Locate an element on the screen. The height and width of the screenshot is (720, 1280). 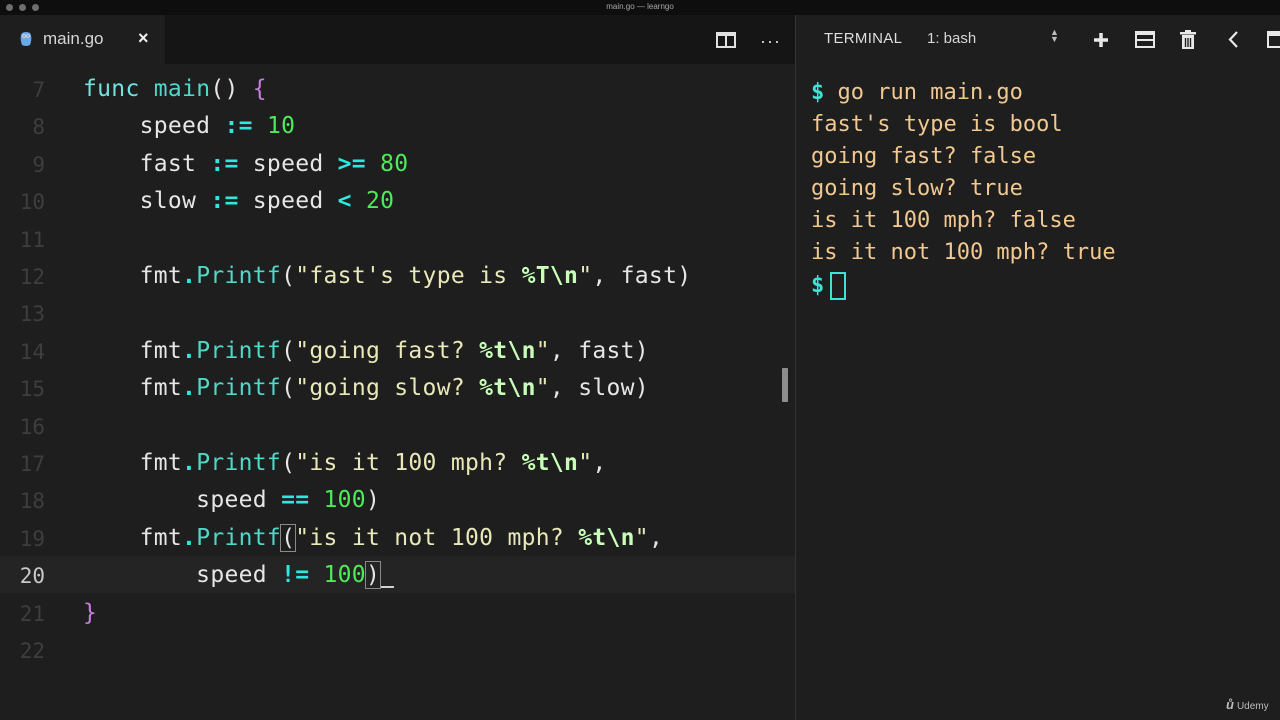
trash-icon is located at coordinates (1188, 39).